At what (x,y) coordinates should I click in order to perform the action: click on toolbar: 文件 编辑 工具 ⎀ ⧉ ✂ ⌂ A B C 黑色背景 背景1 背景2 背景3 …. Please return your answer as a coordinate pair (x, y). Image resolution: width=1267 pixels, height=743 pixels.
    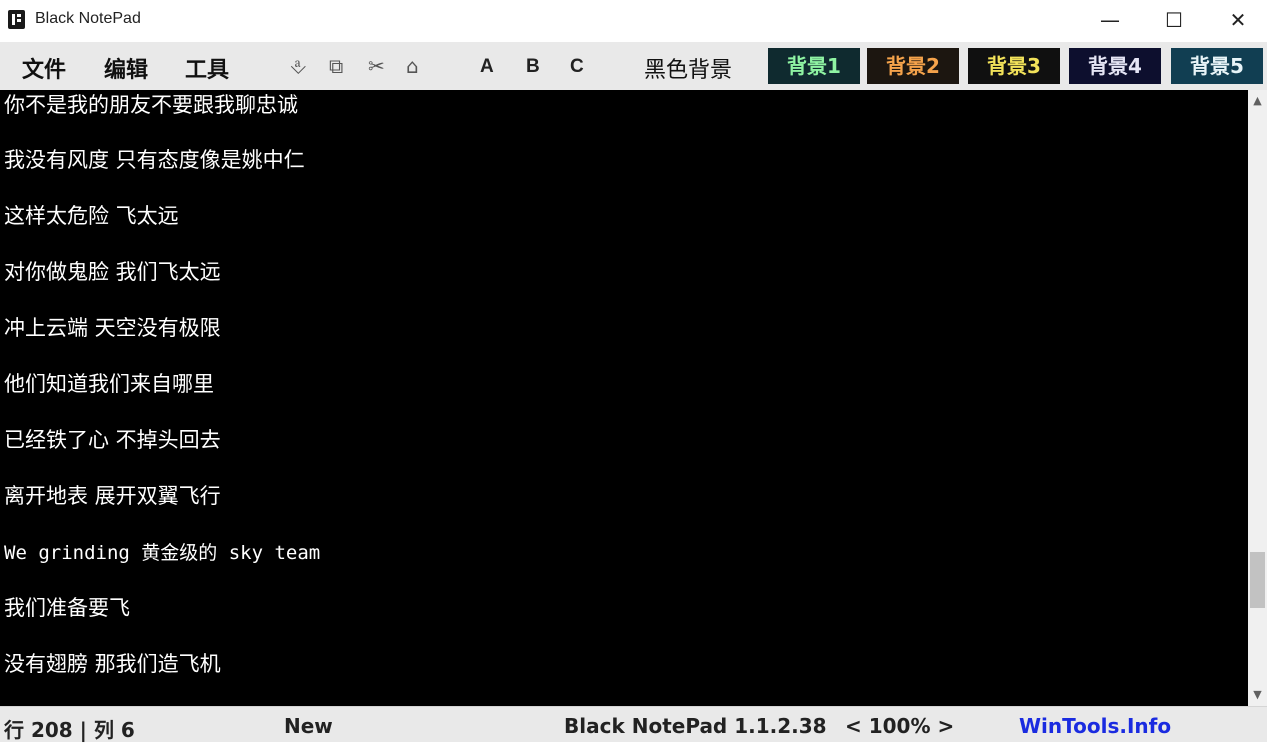
    Looking at the image, I should click on (633, 66).